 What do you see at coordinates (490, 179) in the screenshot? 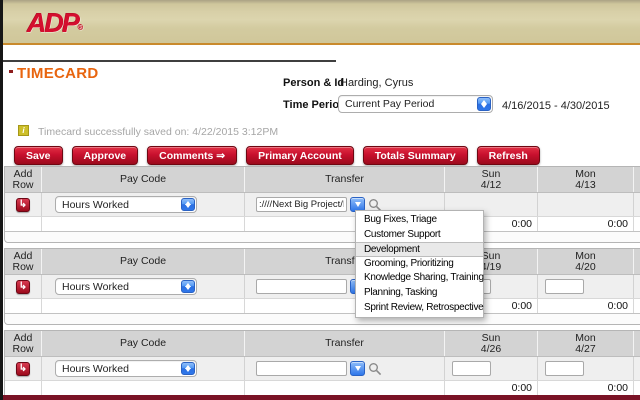
I see `day-header-sun-412: Sun 4/12` at bounding box center [490, 179].